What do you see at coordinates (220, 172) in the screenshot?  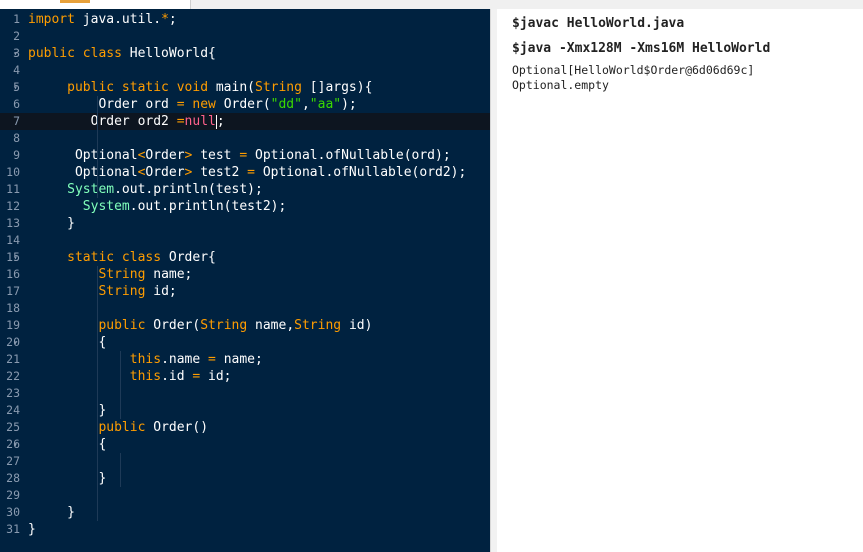 I see `code-token: test2` at bounding box center [220, 172].